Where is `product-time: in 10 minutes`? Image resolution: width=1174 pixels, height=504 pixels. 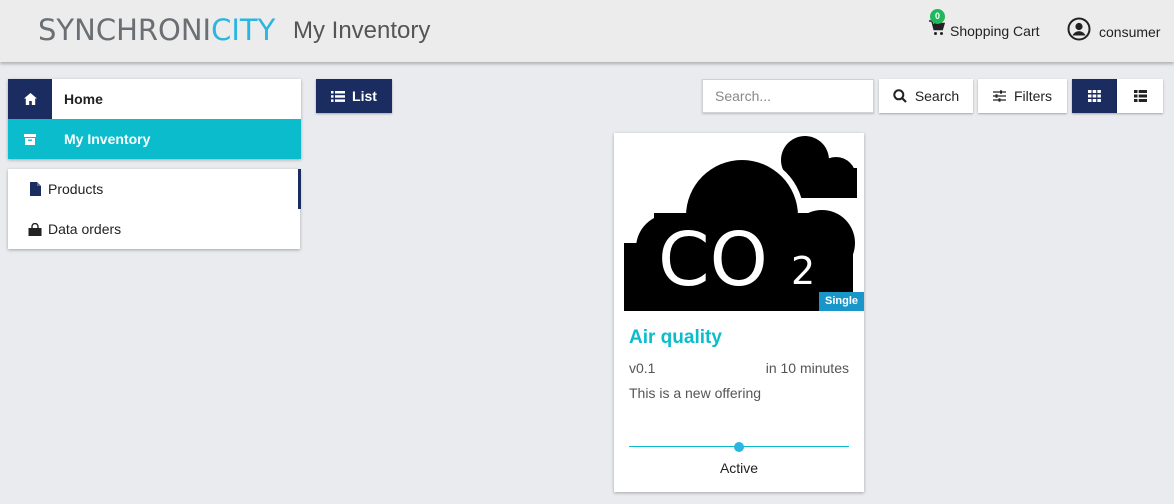
product-time: in 10 minutes is located at coordinates (807, 368).